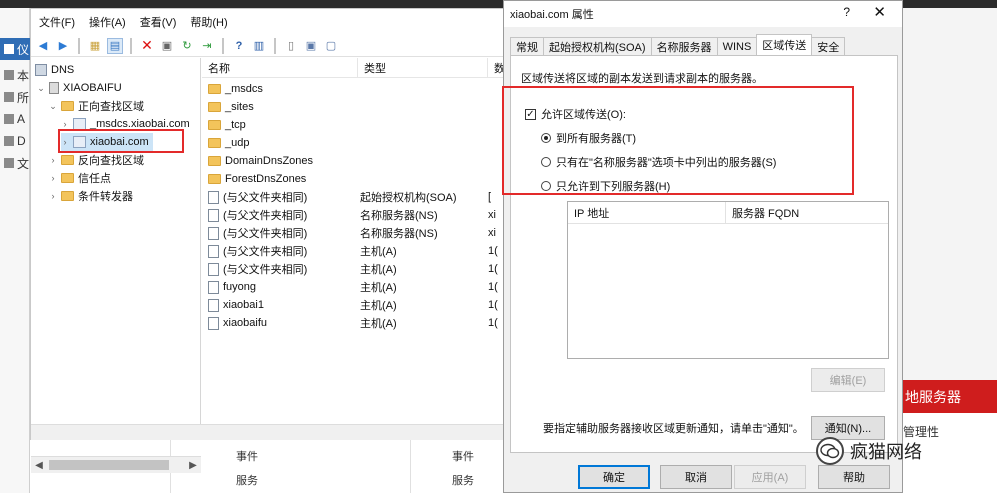  Describe the element at coordinates (280, 67) in the screenshot. I see `column-header-name: 名称` at that location.